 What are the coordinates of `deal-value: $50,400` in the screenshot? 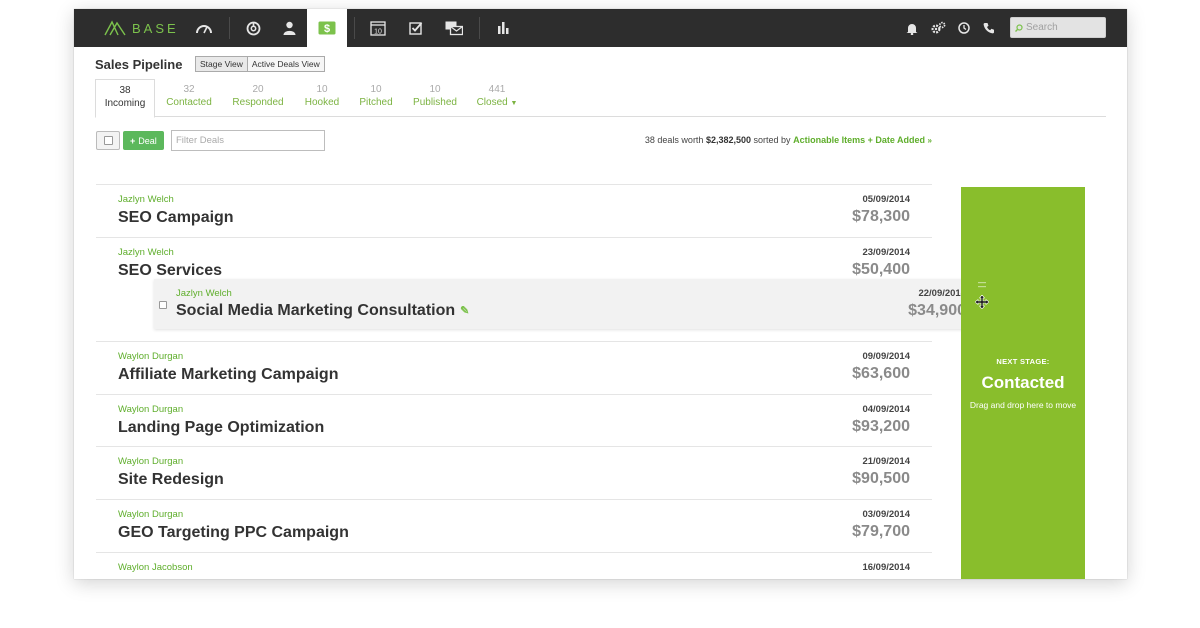 It's located at (881, 269).